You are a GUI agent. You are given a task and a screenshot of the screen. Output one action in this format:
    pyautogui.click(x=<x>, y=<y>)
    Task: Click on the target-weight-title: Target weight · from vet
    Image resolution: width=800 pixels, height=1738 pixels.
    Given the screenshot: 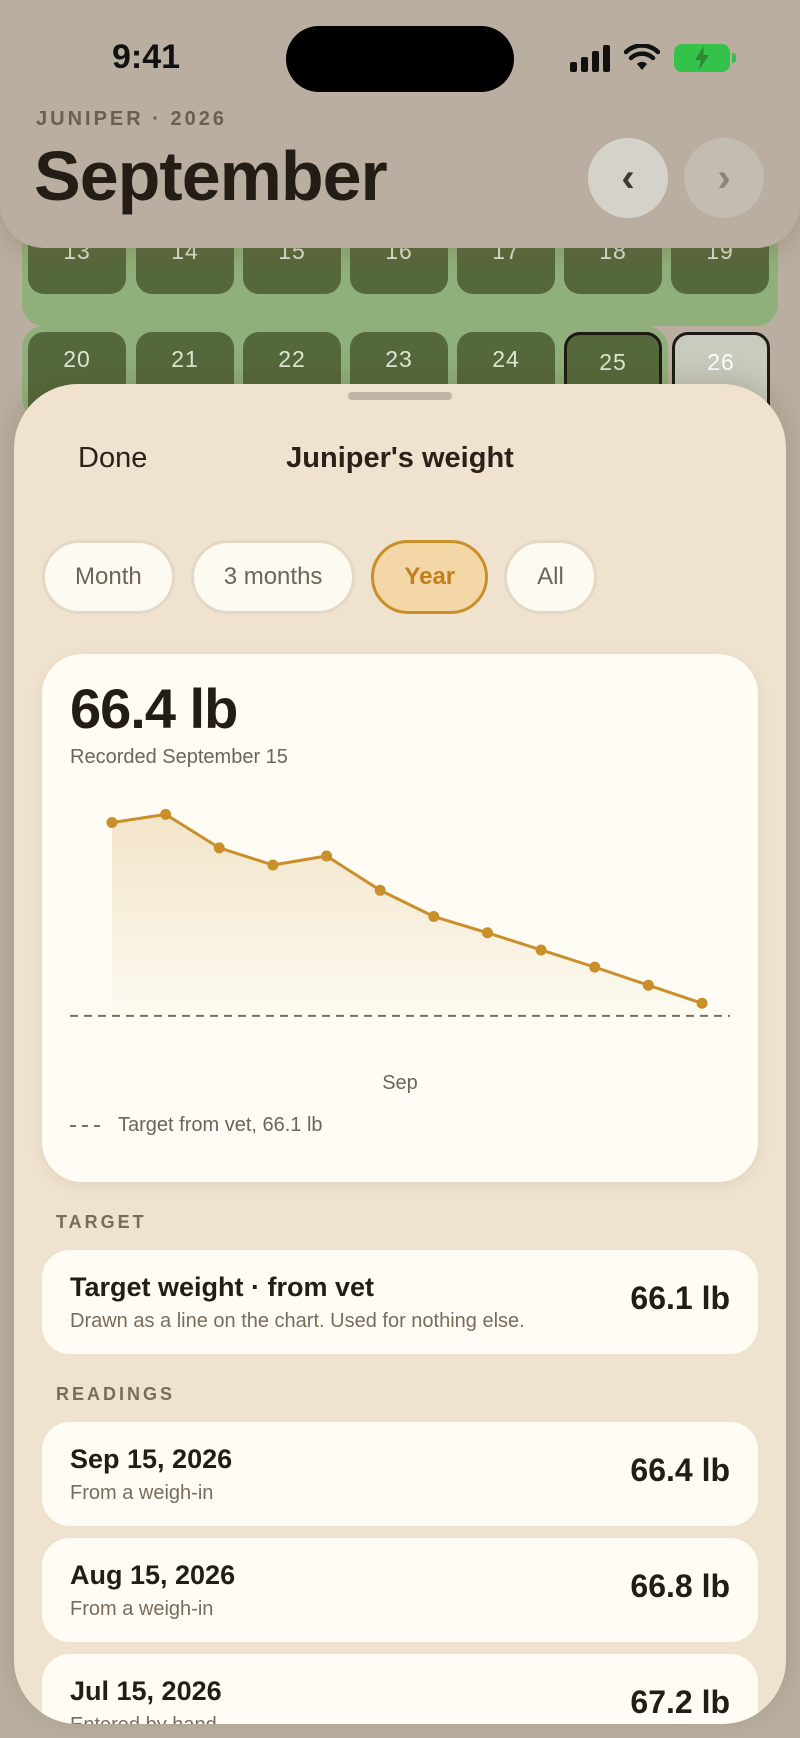 What is the action you would take?
    pyautogui.click(x=222, y=1287)
    